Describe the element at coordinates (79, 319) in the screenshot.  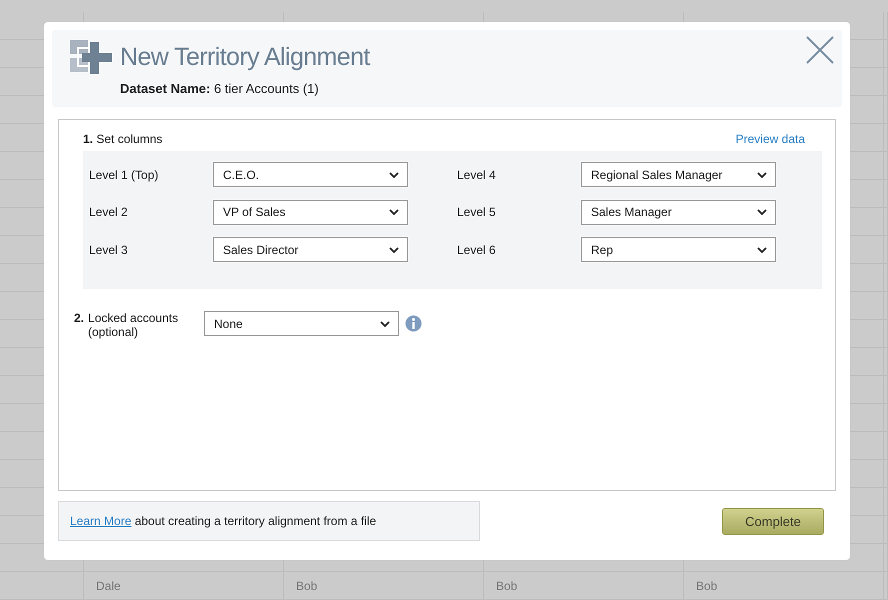
I see `step-number: 2.` at that location.